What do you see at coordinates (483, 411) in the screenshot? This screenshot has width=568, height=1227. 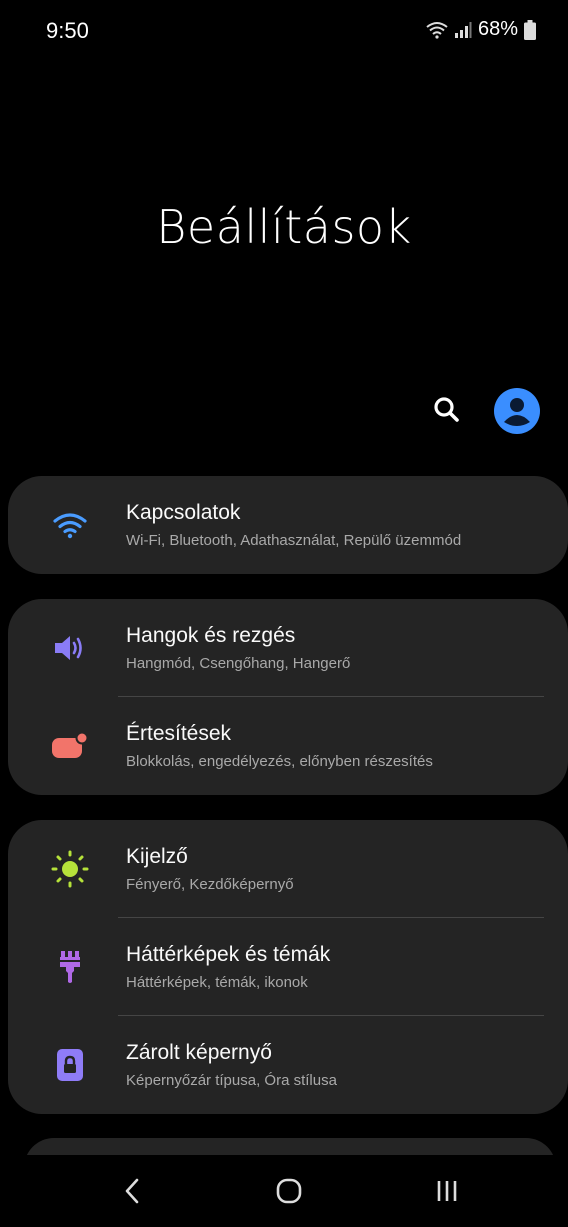 I see `action-row` at bounding box center [483, 411].